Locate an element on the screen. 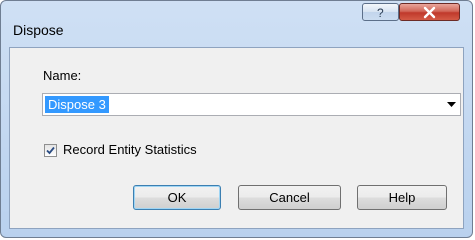 Image resolution: width=475 pixels, height=240 pixels. title-help-button: ? is located at coordinates (380, 12).